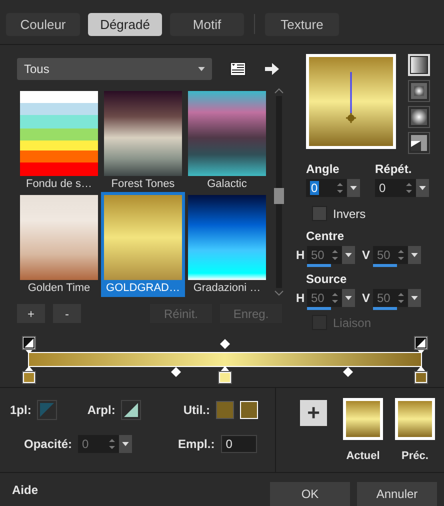  Describe the element at coordinates (323, 169) in the screenshot. I see `field-label: Angle` at that location.